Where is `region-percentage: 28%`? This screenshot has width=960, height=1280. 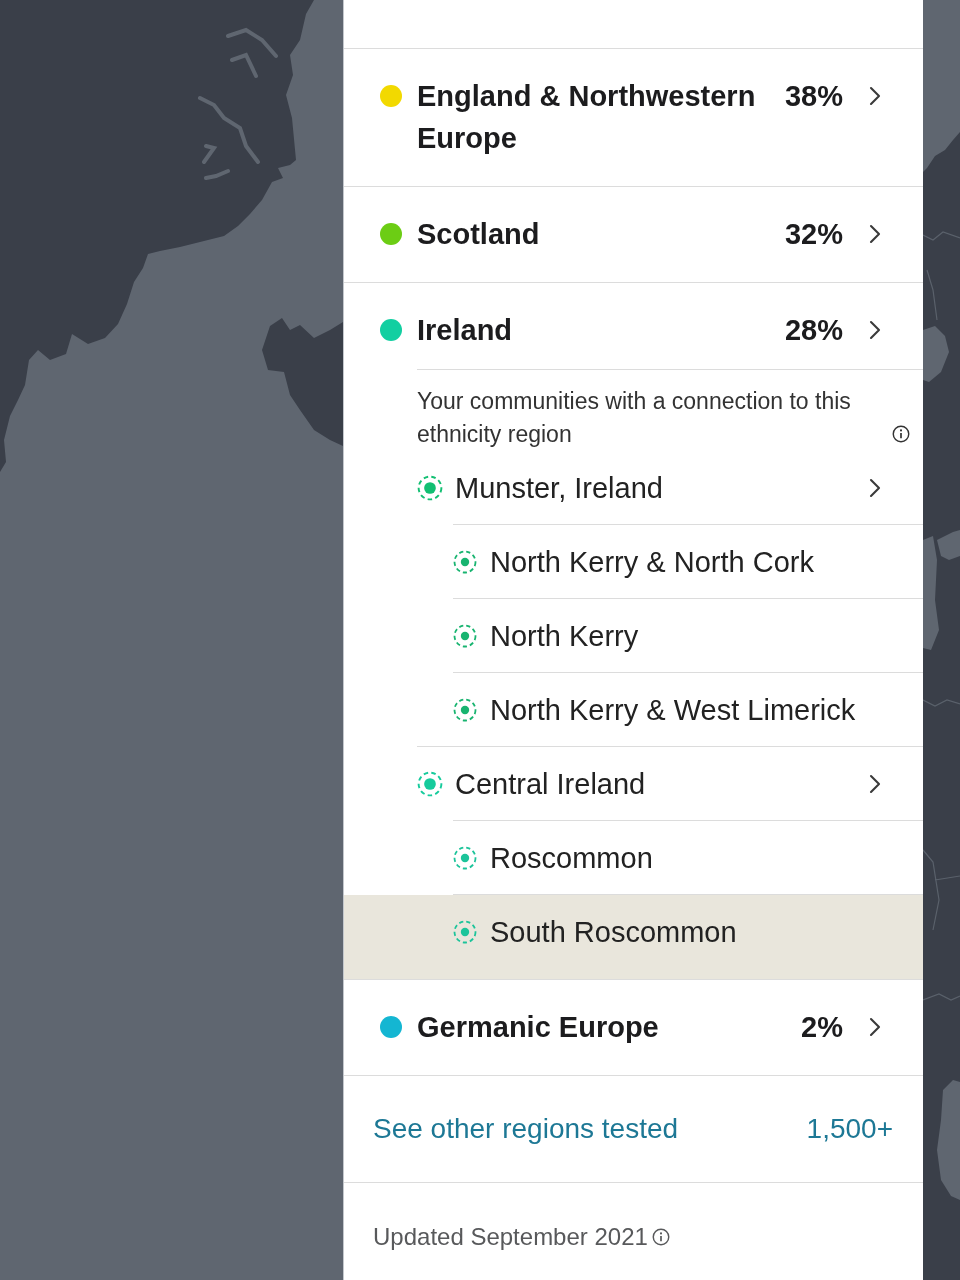 region-percentage: 28% is located at coordinates (813, 330).